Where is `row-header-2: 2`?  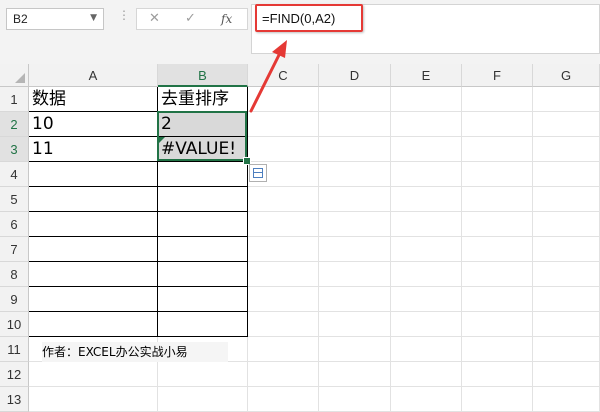
row-header-2: 2 is located at coordinates (14, 124).